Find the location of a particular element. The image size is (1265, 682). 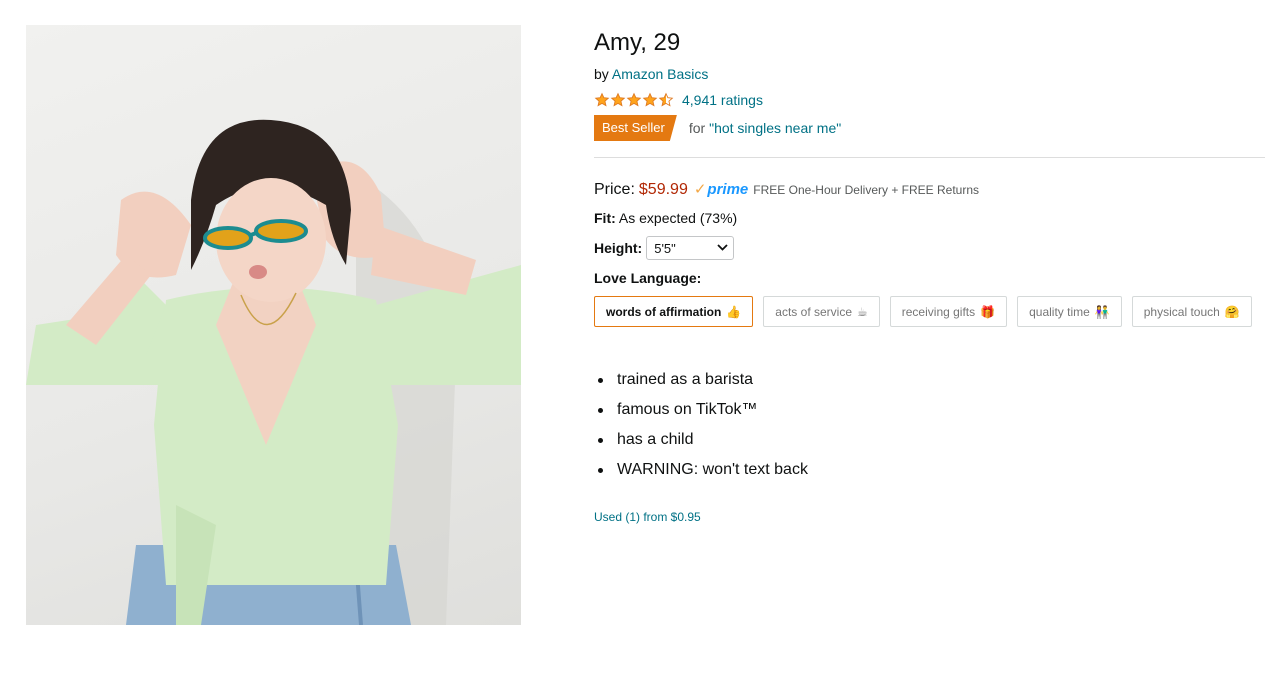

love-language-option-label: acts of service is located at coordinates (813, 311).